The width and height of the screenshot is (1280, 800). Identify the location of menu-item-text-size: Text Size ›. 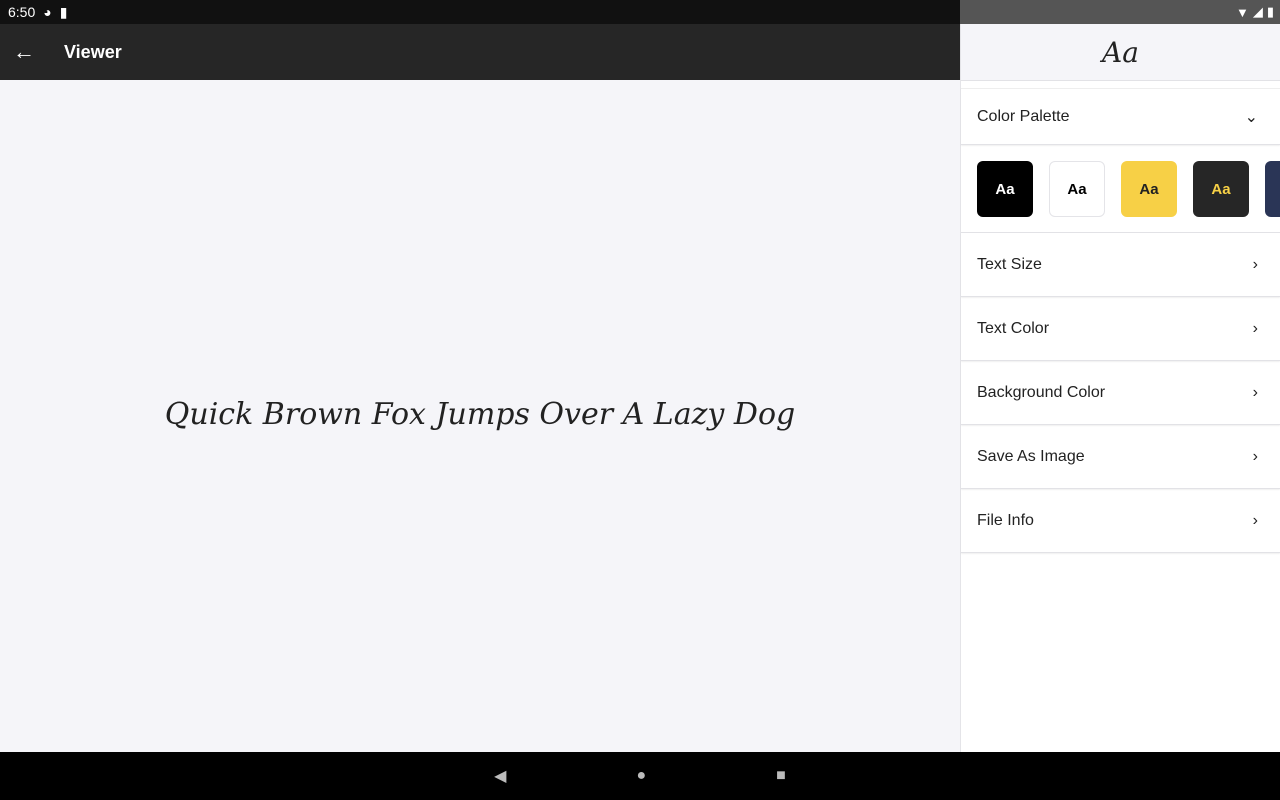
(1120, 265).